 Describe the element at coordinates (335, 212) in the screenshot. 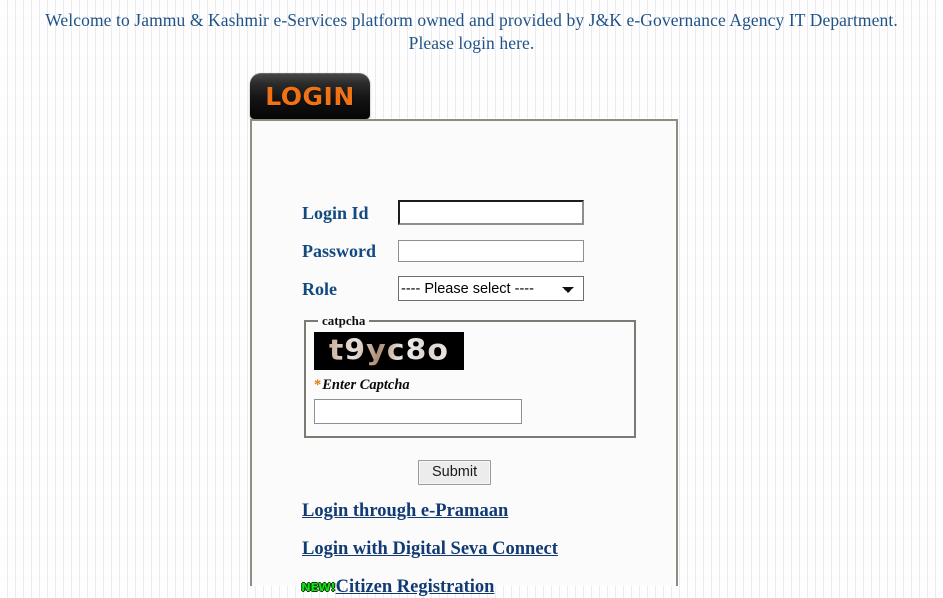

I see `login-id-label: Login Id` at that location.